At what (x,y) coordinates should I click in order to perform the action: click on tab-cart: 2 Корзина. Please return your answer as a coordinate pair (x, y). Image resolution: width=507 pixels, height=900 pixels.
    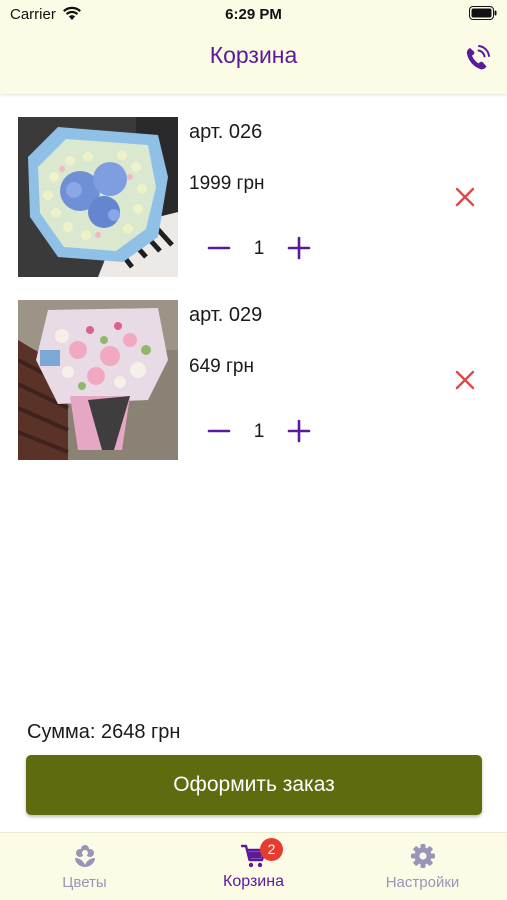
    Looking at the image, I should click on (253, 866).